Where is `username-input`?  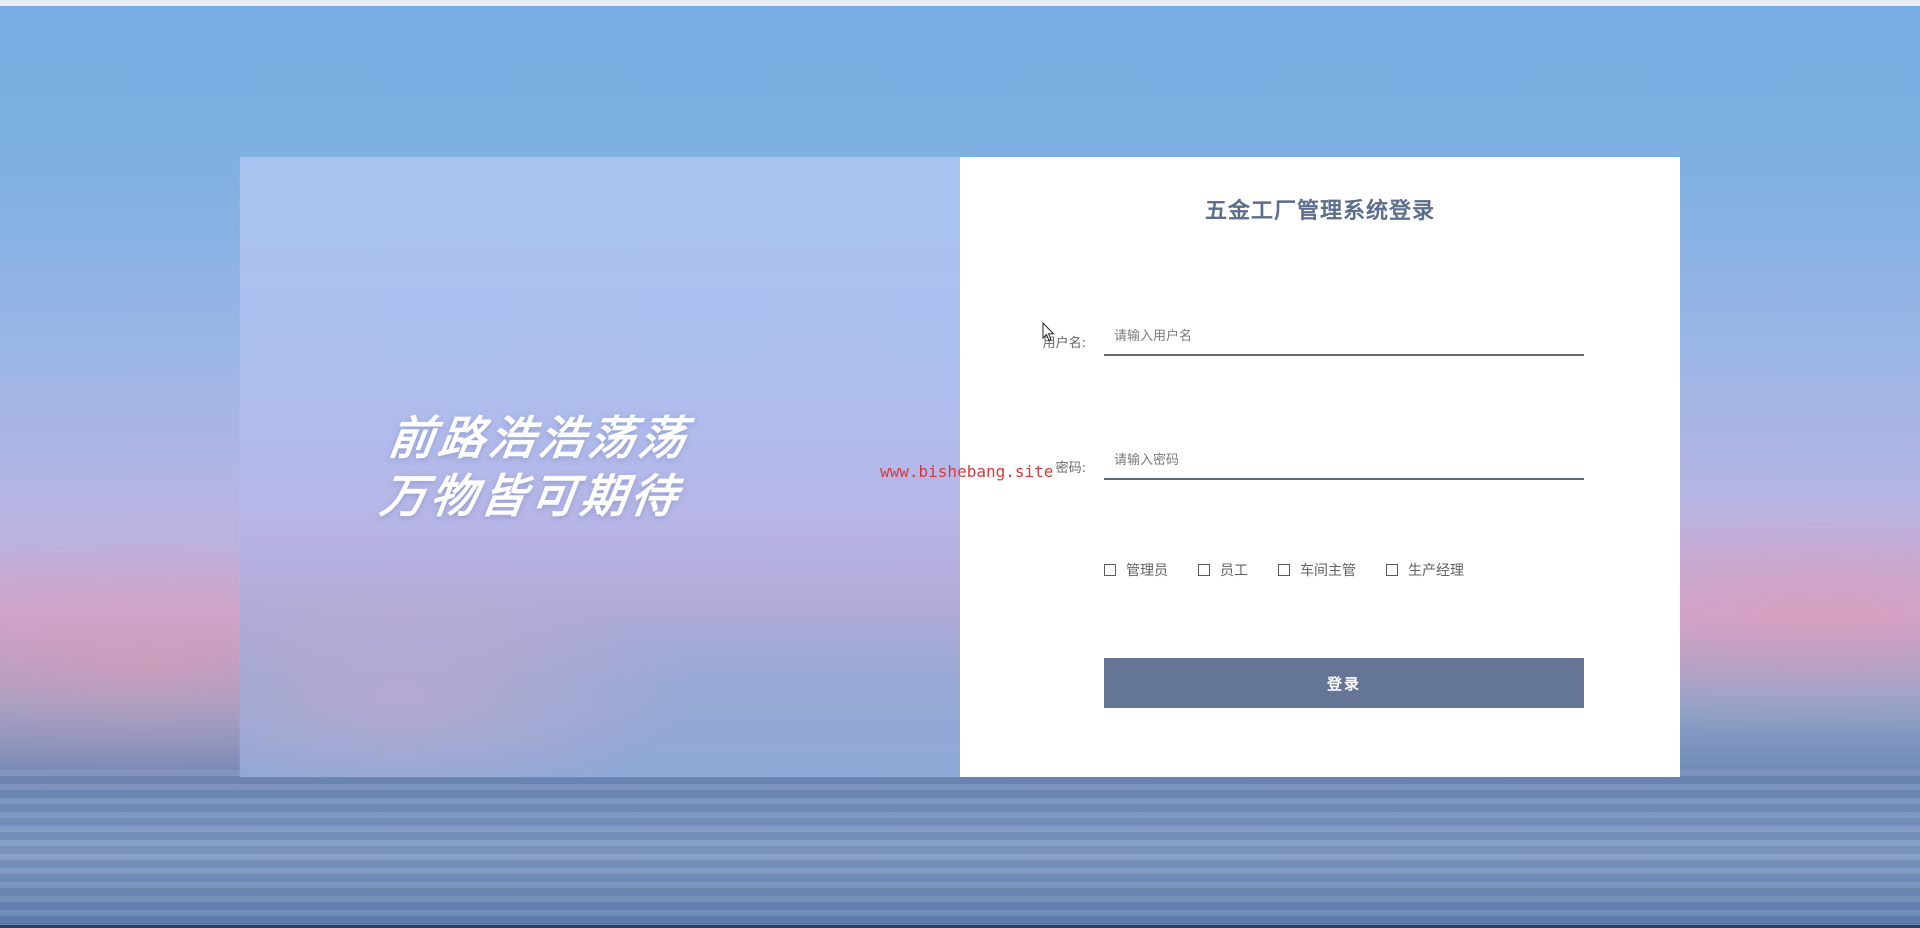 username-input is located at coordinates (1344, 337).